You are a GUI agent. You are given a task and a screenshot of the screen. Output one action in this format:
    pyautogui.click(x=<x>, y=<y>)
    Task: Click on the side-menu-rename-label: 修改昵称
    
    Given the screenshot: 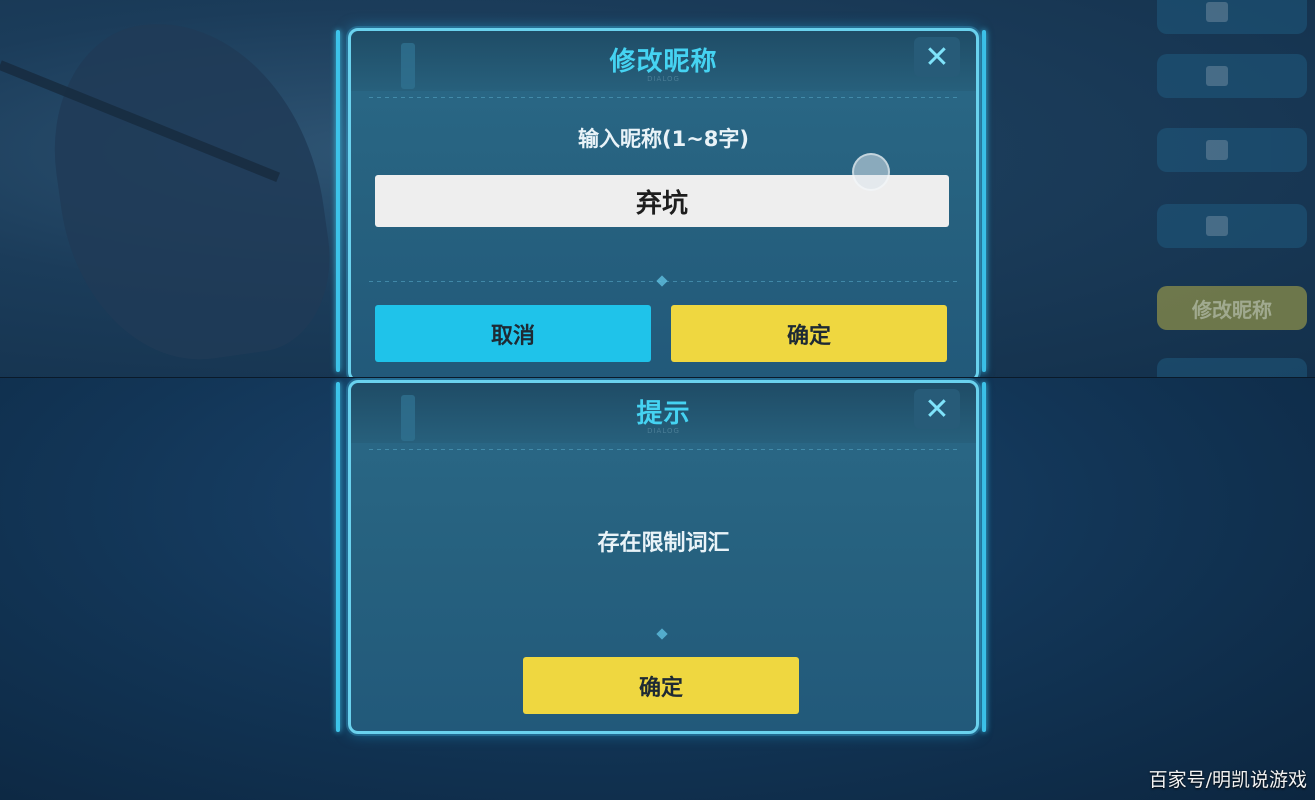 What is the action you would take?
    pyautogui.click(x=1232, y=309)
    